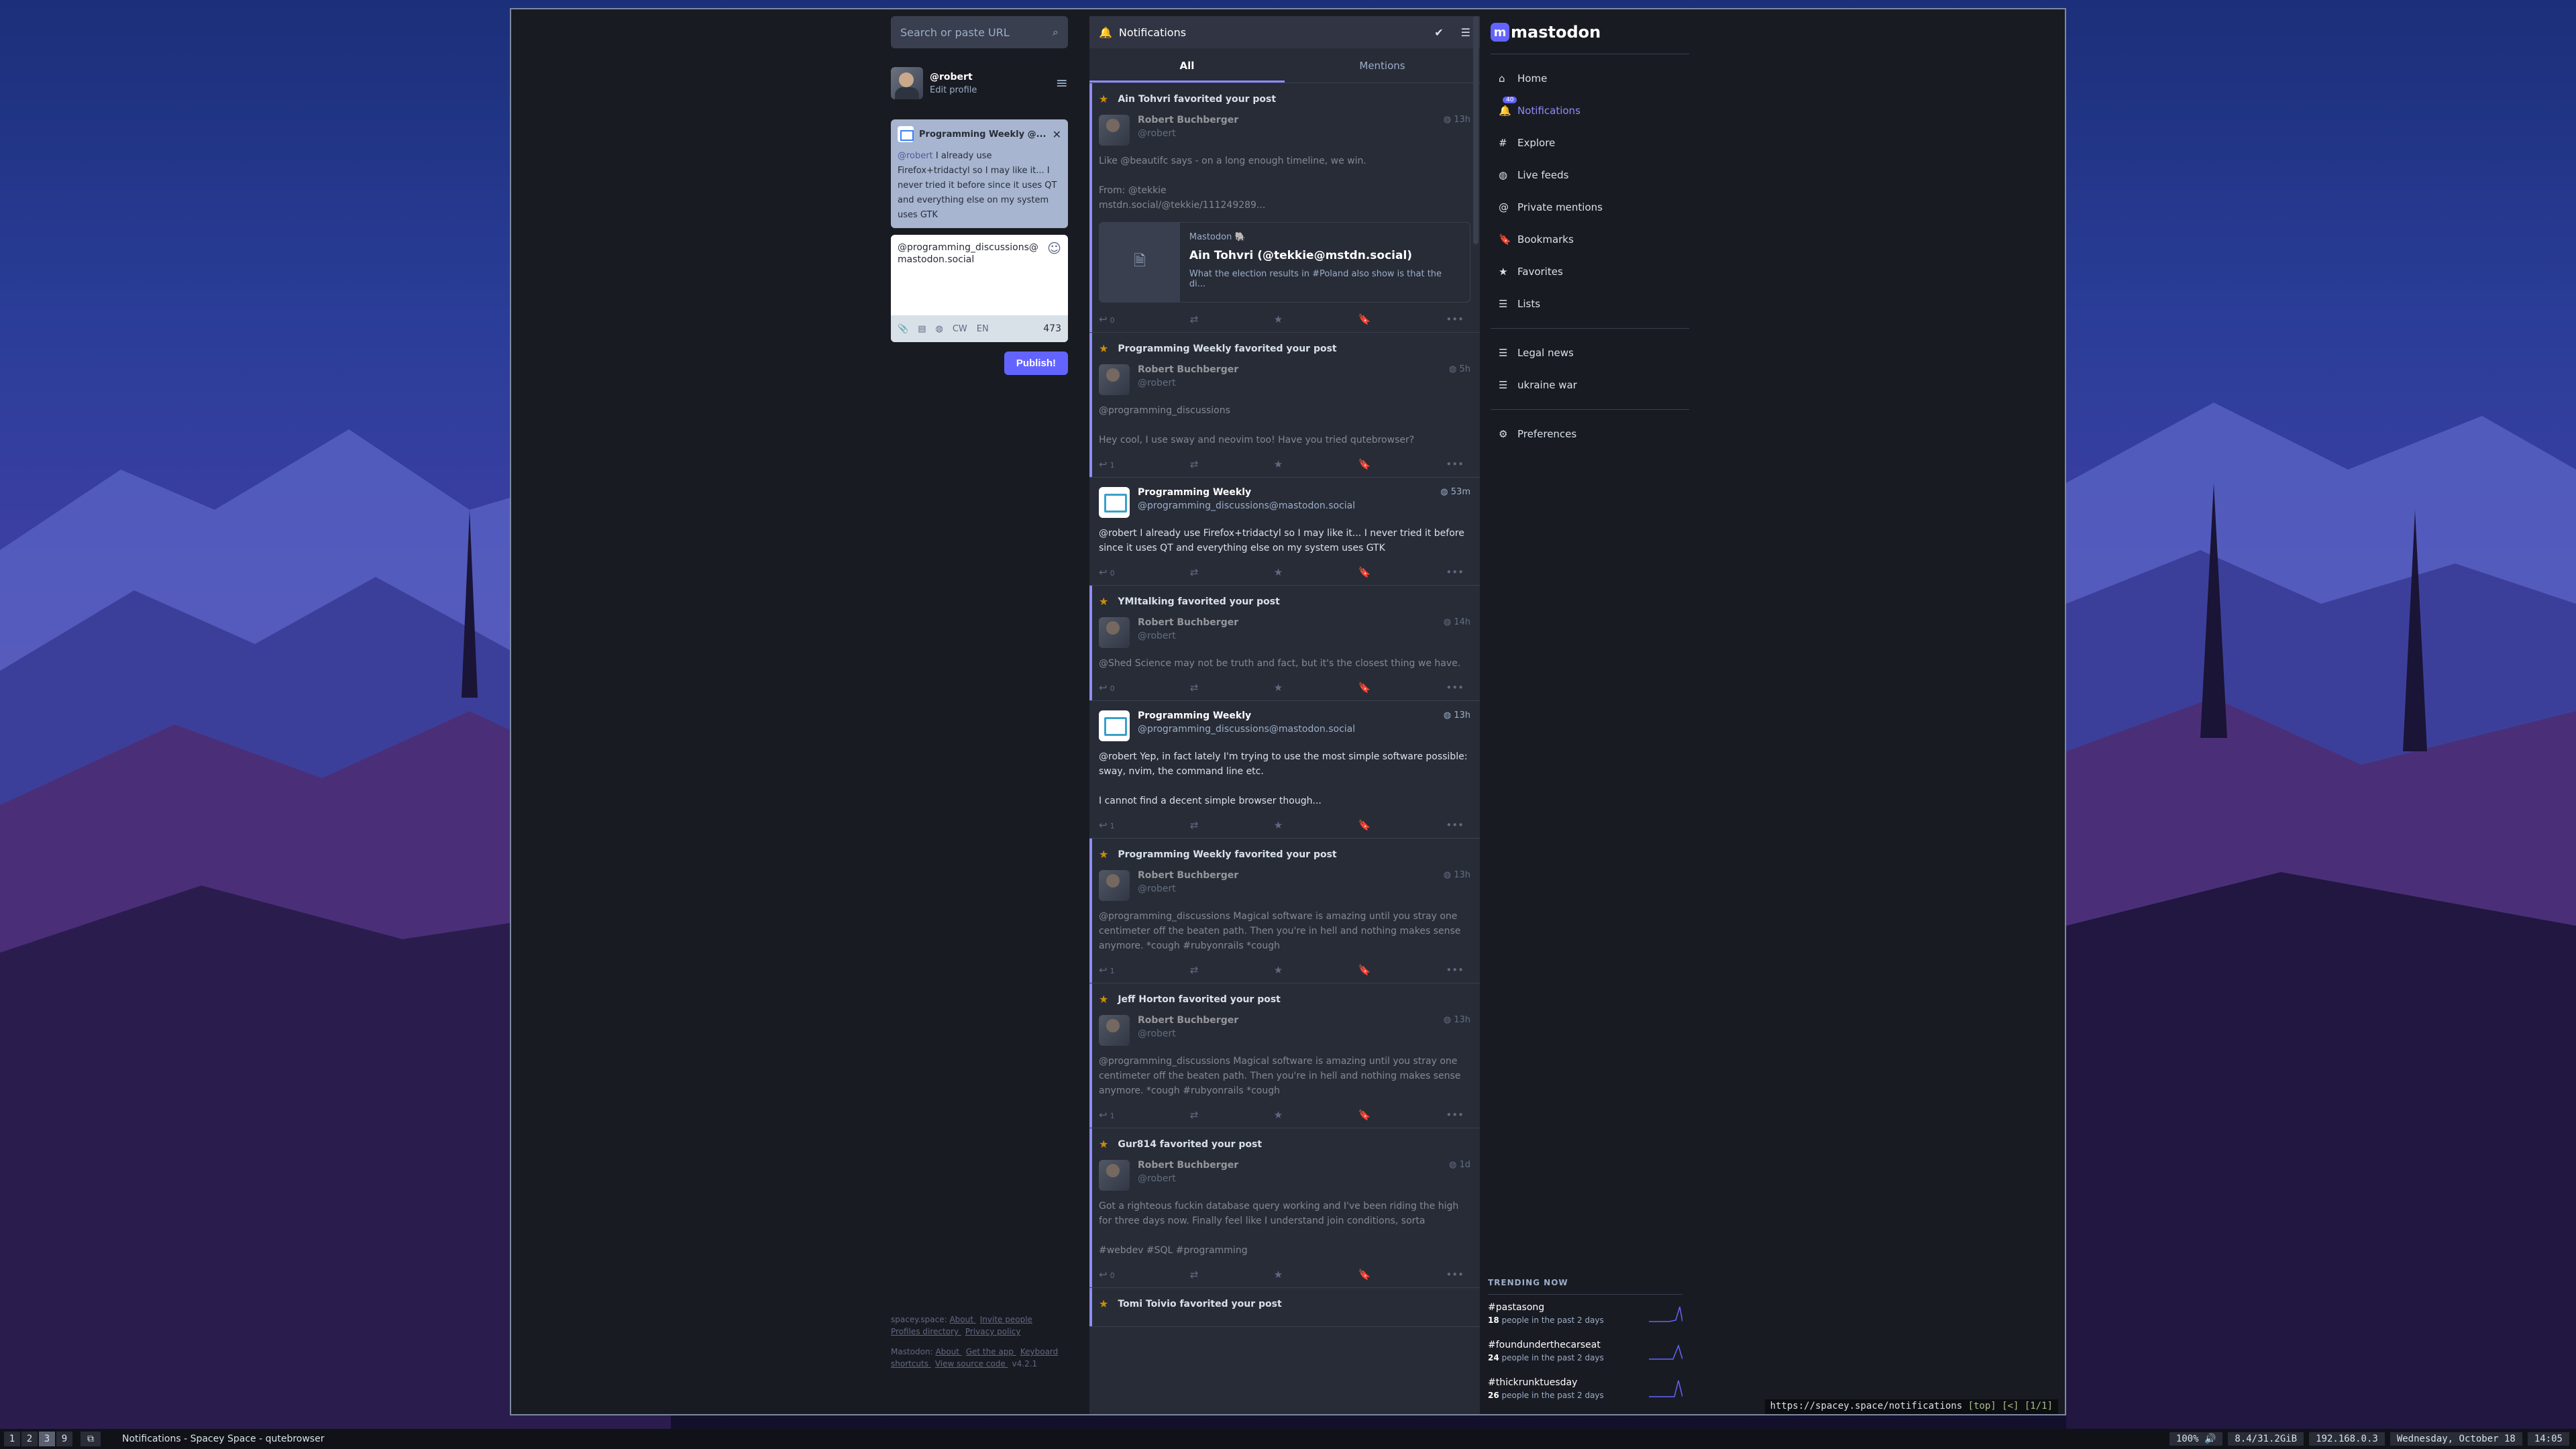 This screenshot has width=2576, height=1449. Describe the element at coordinates (1590, 353) in the screenshot. I see `list-legal-news: ☰ Legal news` at that location.